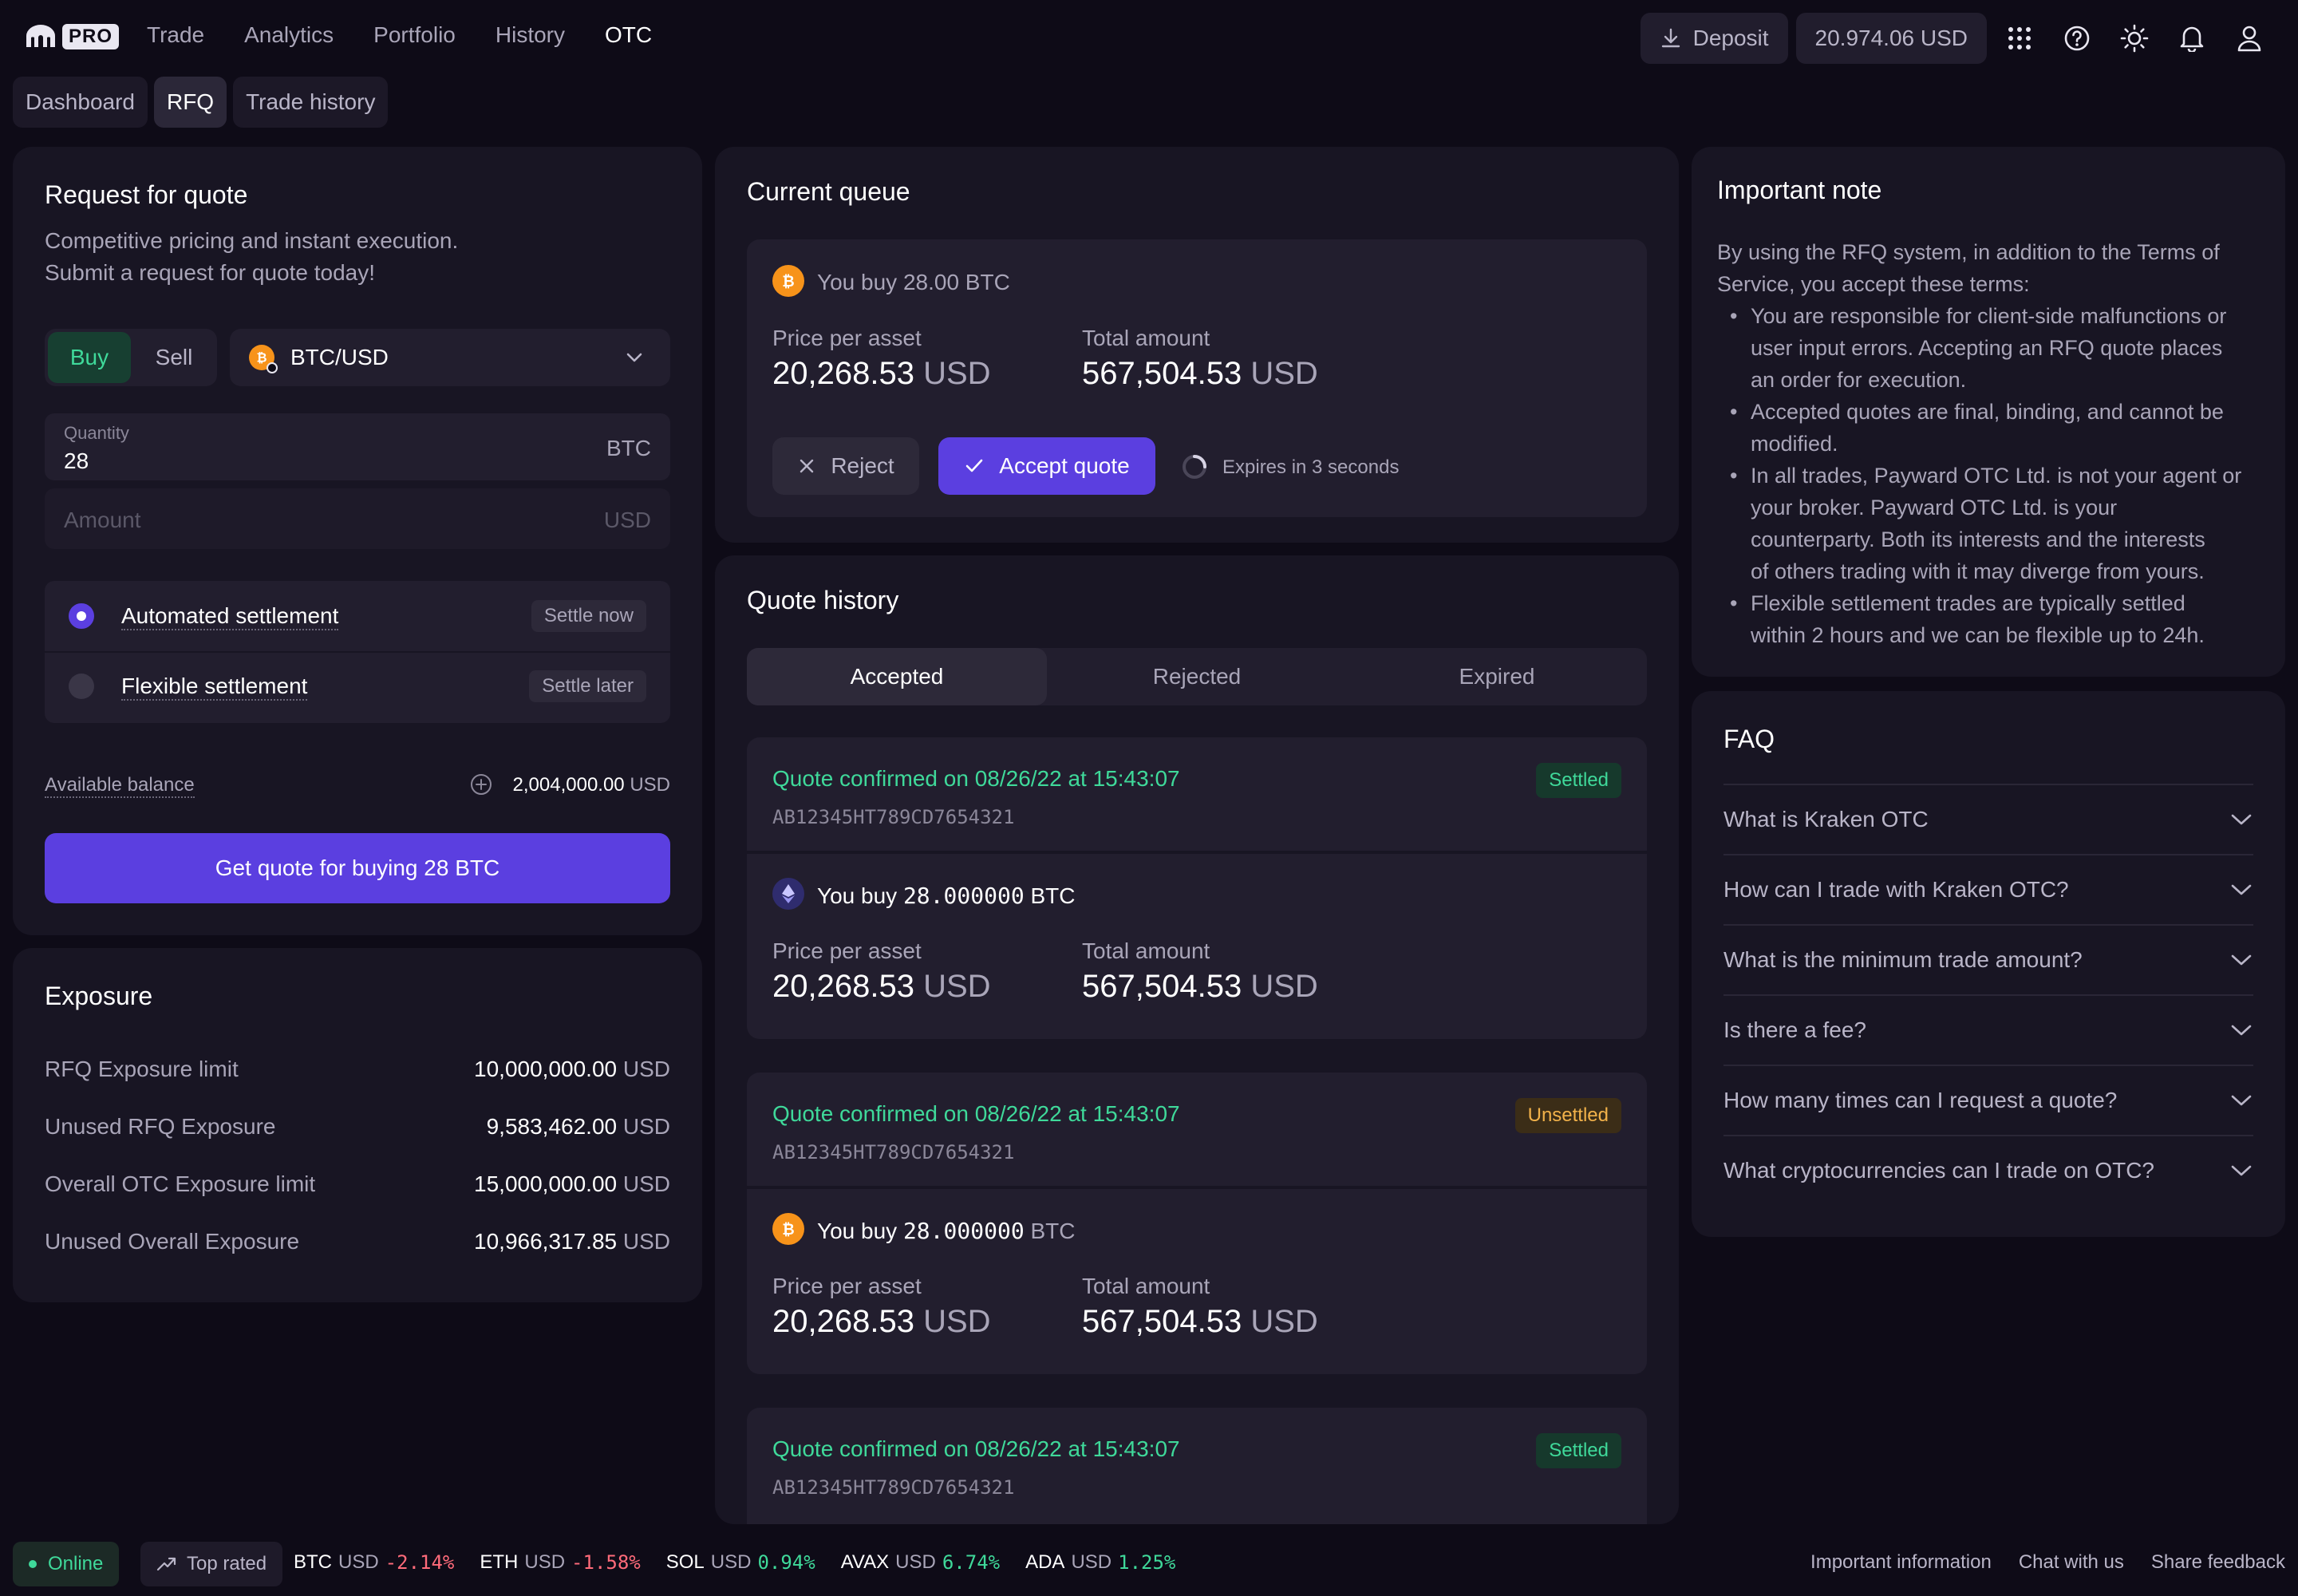  What do you see at coordinates (865, 1562) in the screenshot?
I see `ticker-asset: AVAX` at bounding box center [865, 1562].